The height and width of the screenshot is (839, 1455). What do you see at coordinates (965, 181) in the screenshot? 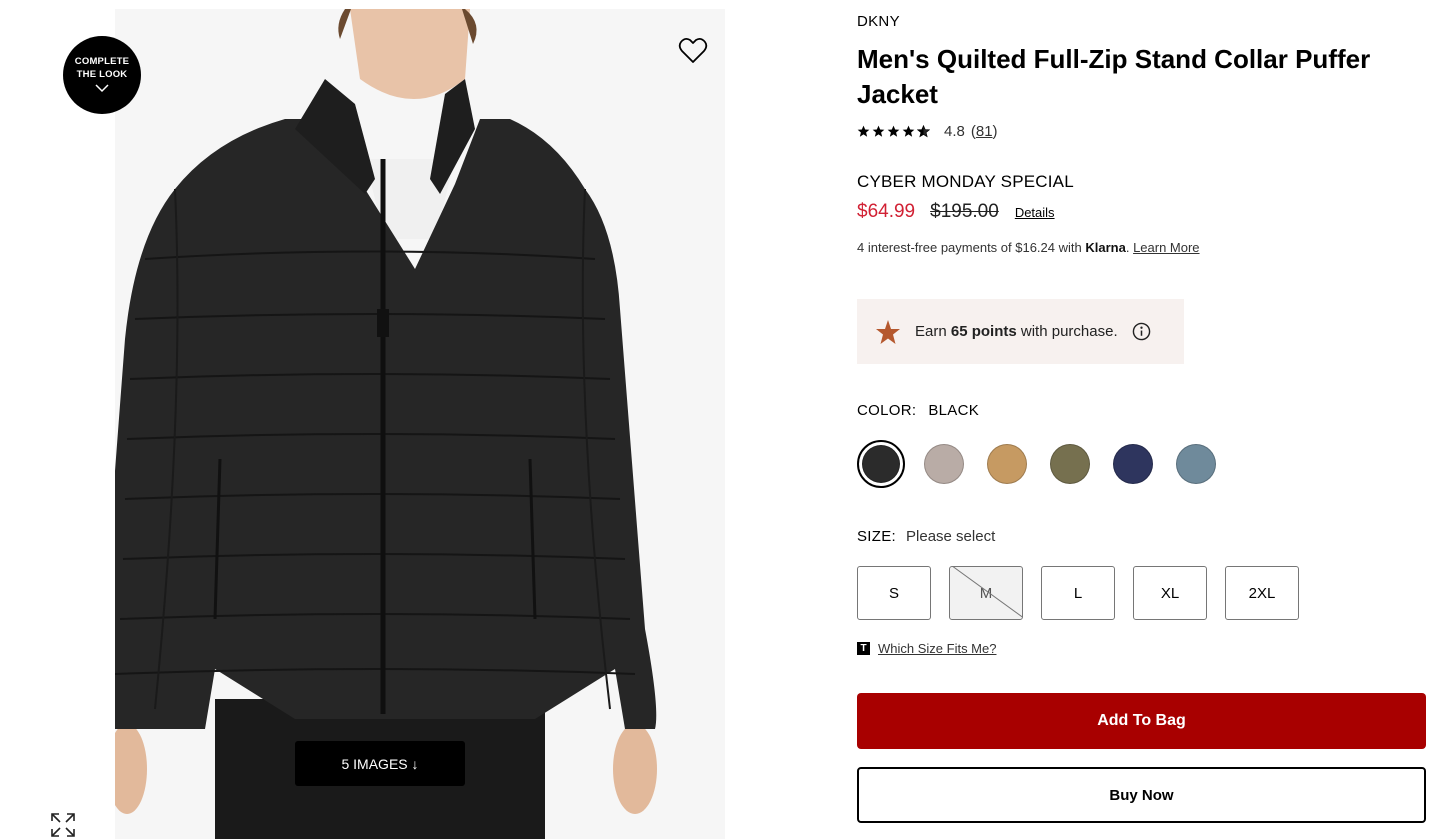
I see `promo-label: CYBER MONDAY SPECIAL` at bounding box center [965, 181].